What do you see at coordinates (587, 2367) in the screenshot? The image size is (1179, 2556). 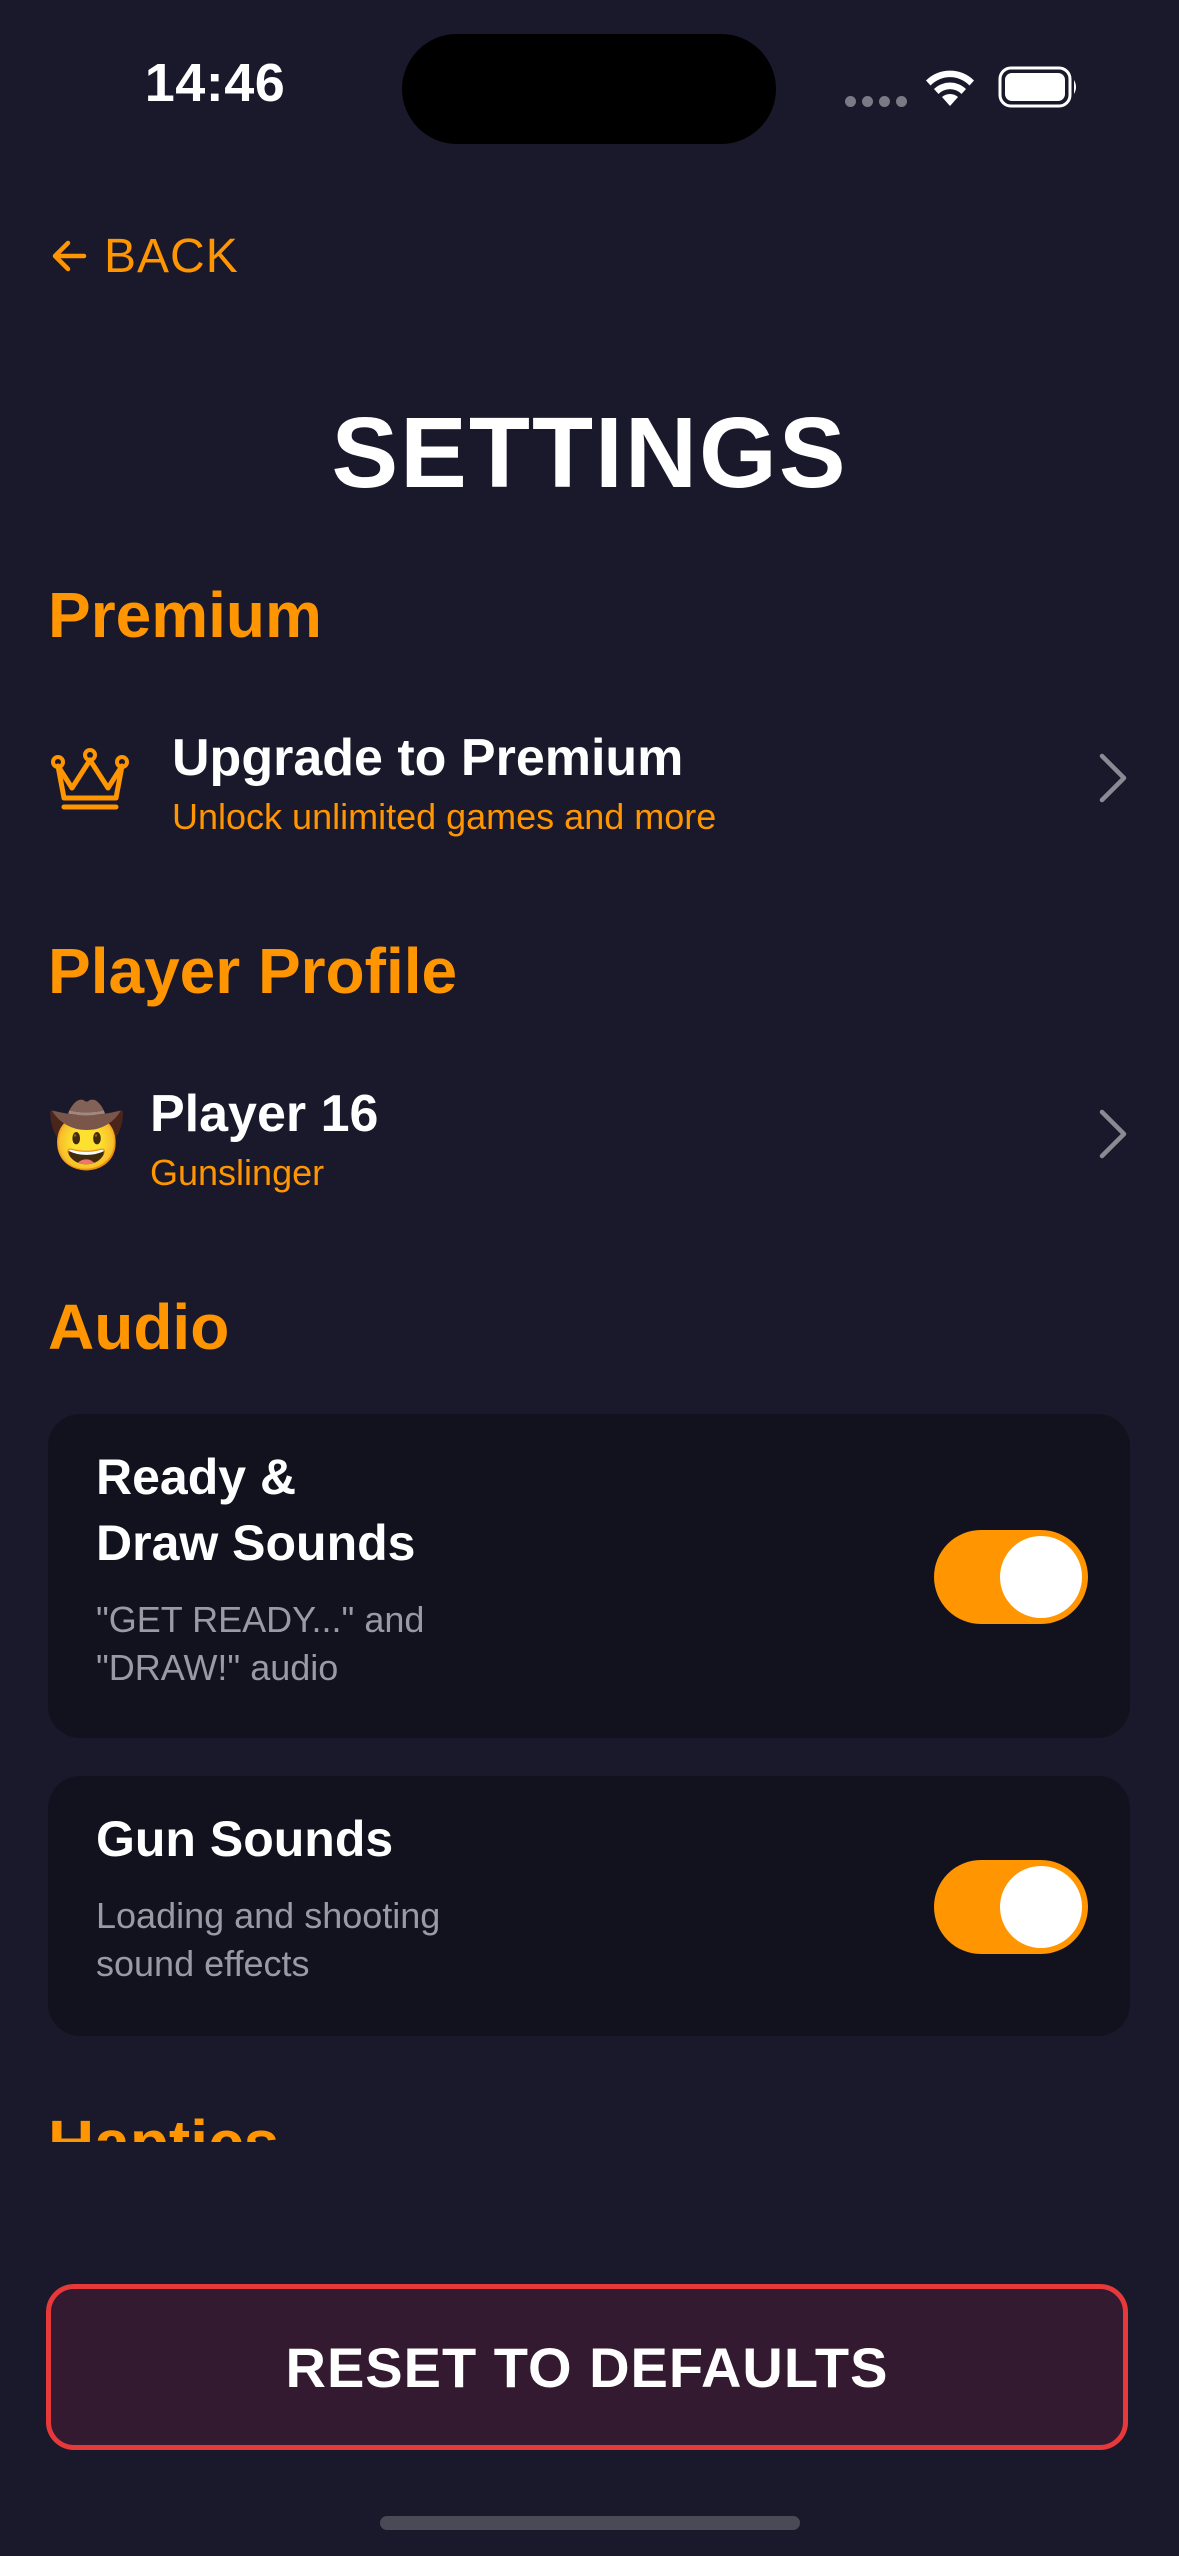 I see `reset-defaults-button: RESET TO DEFAULTS` at bounding box center [587, 2367].